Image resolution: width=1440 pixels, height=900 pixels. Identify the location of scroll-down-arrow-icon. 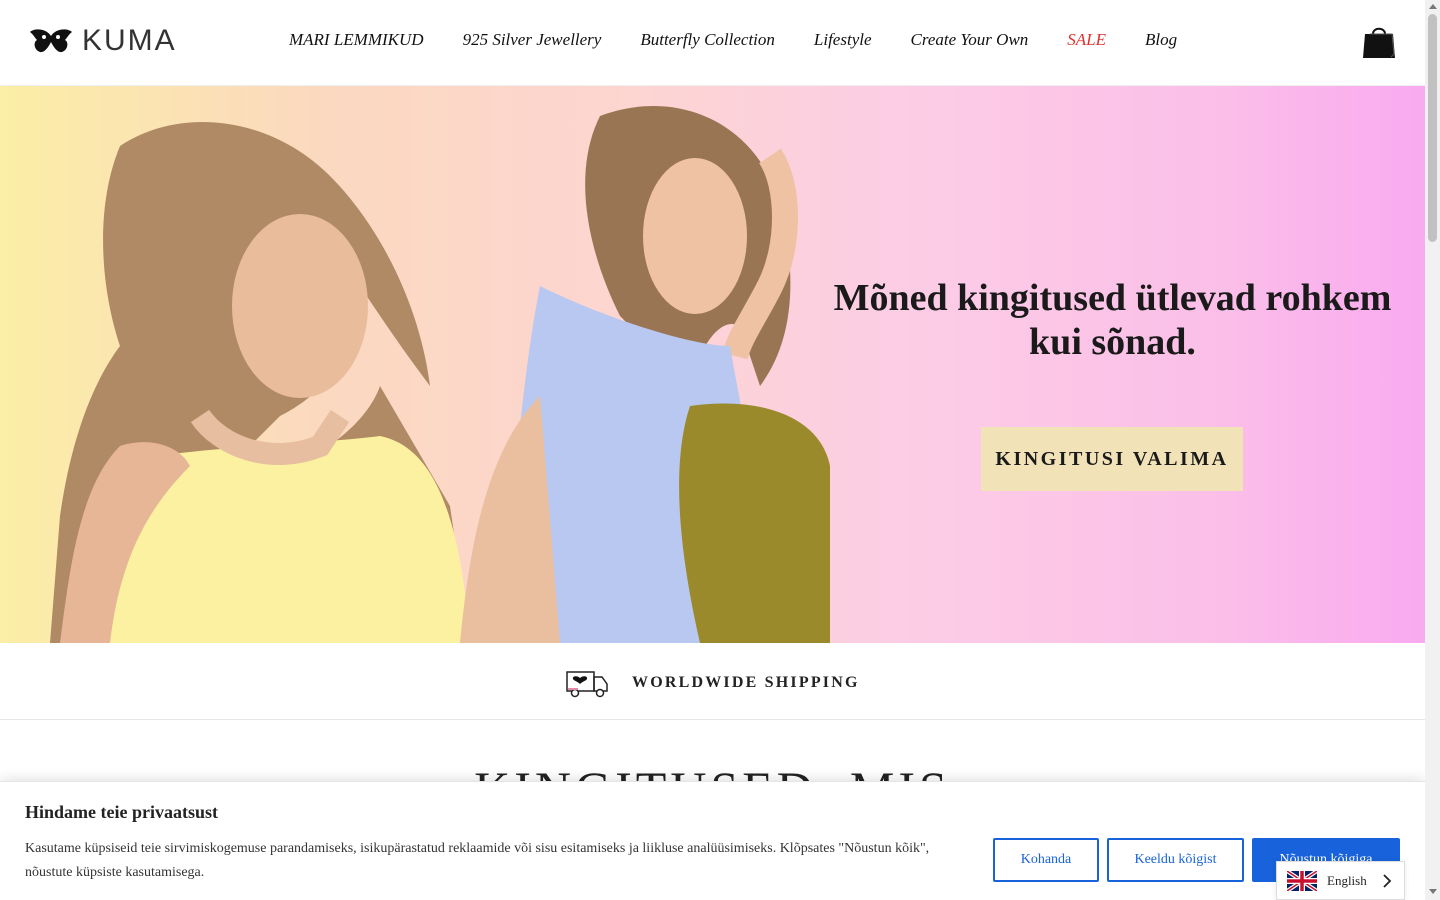
(1433, 891).